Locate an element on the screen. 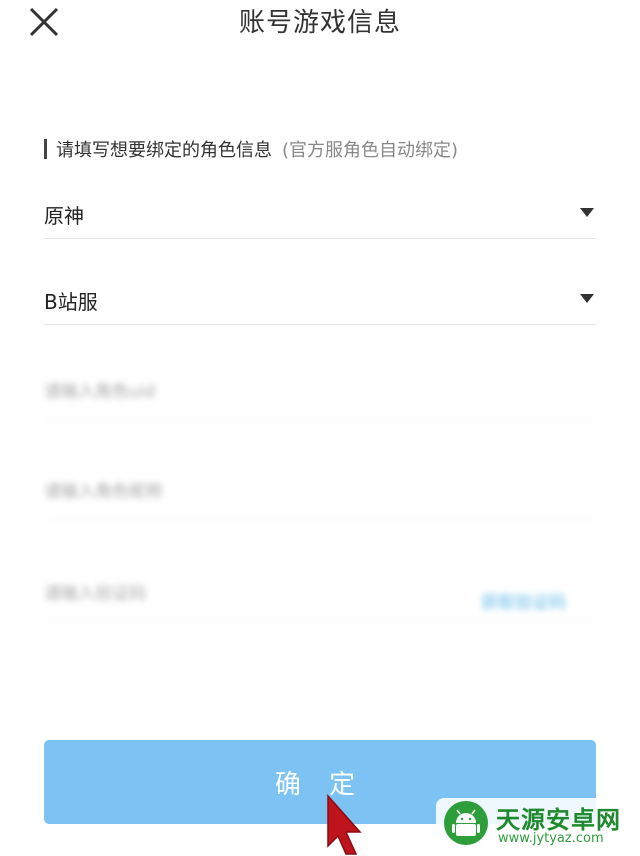 Image resolution: width=640 pixels, height=856 pixels. section-note: (官方服角色自动绑定) is located at coordinates (370, 150).